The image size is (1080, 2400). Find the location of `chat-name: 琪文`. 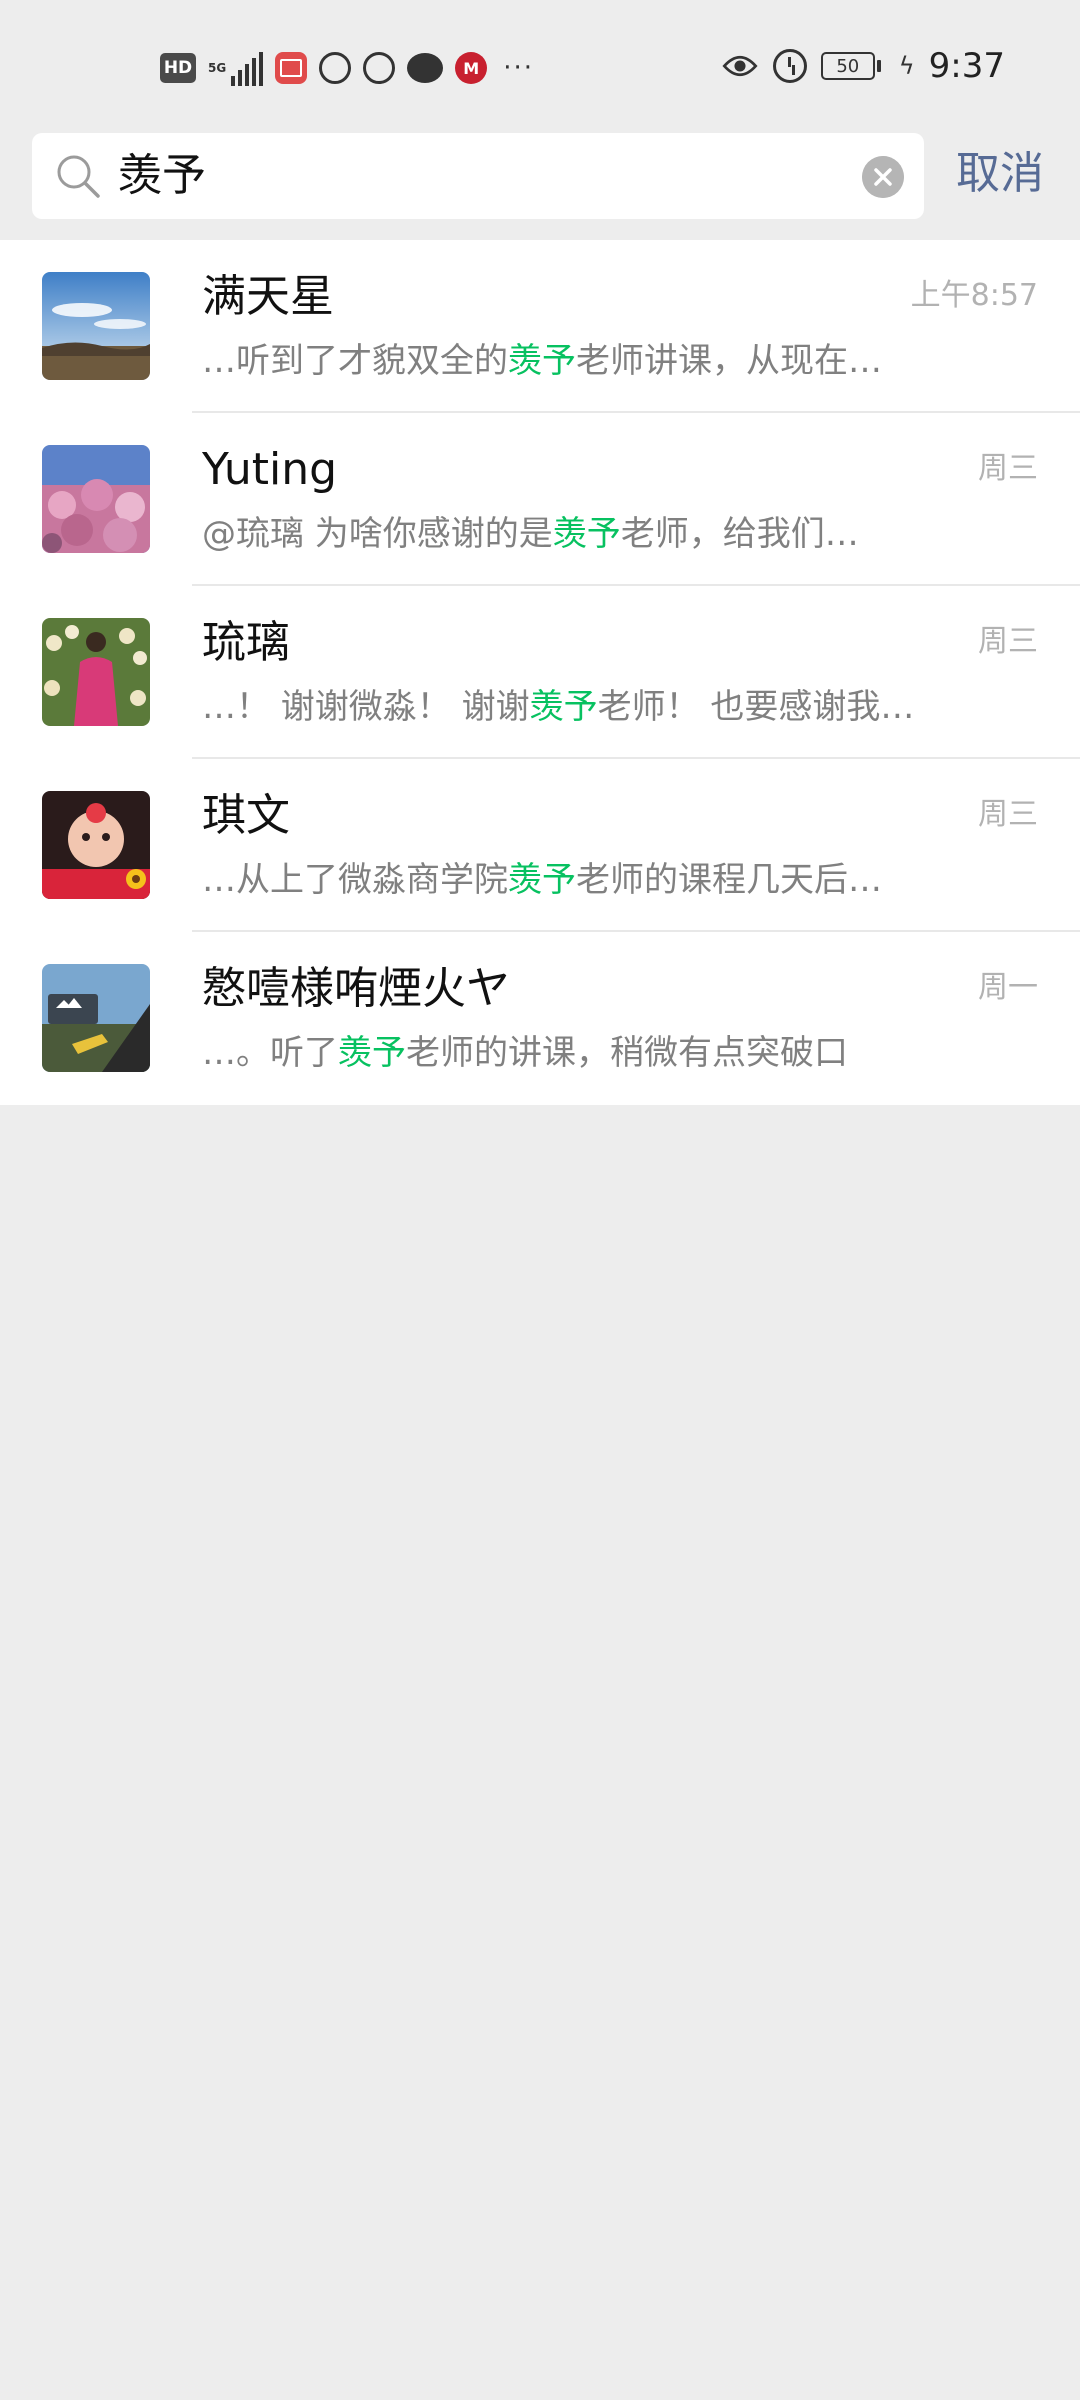

chat-name: 琪文 is located at coordinates (246, 815).